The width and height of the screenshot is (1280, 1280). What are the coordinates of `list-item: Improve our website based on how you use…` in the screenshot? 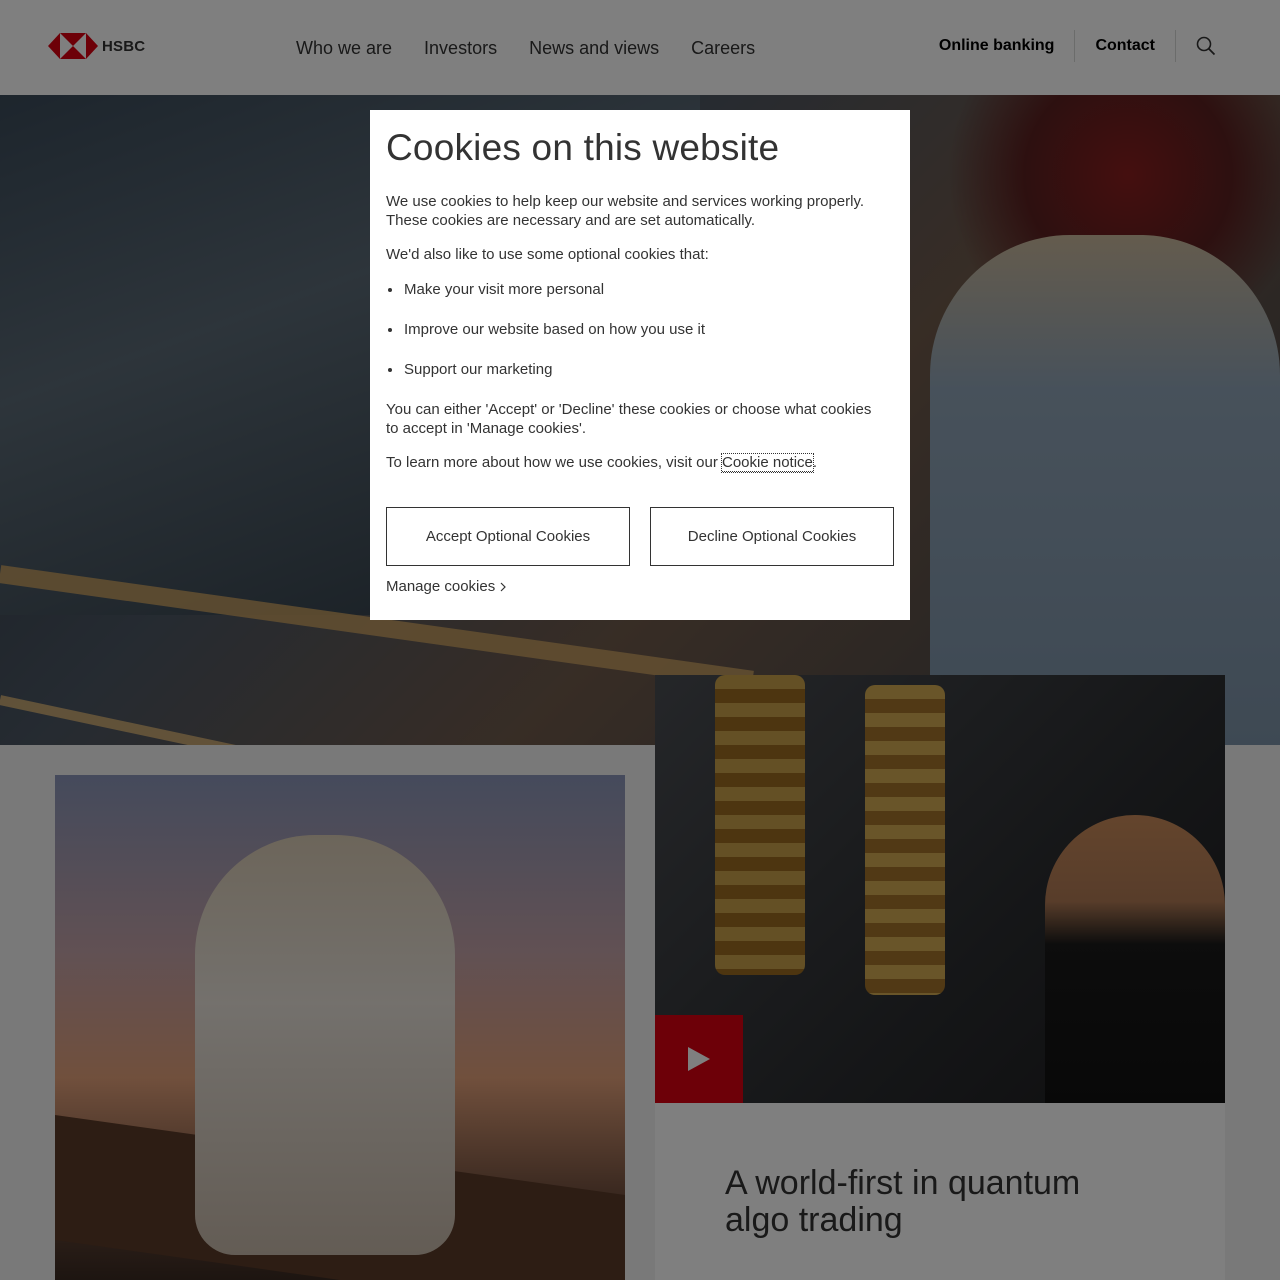 It's located at (545, 340).